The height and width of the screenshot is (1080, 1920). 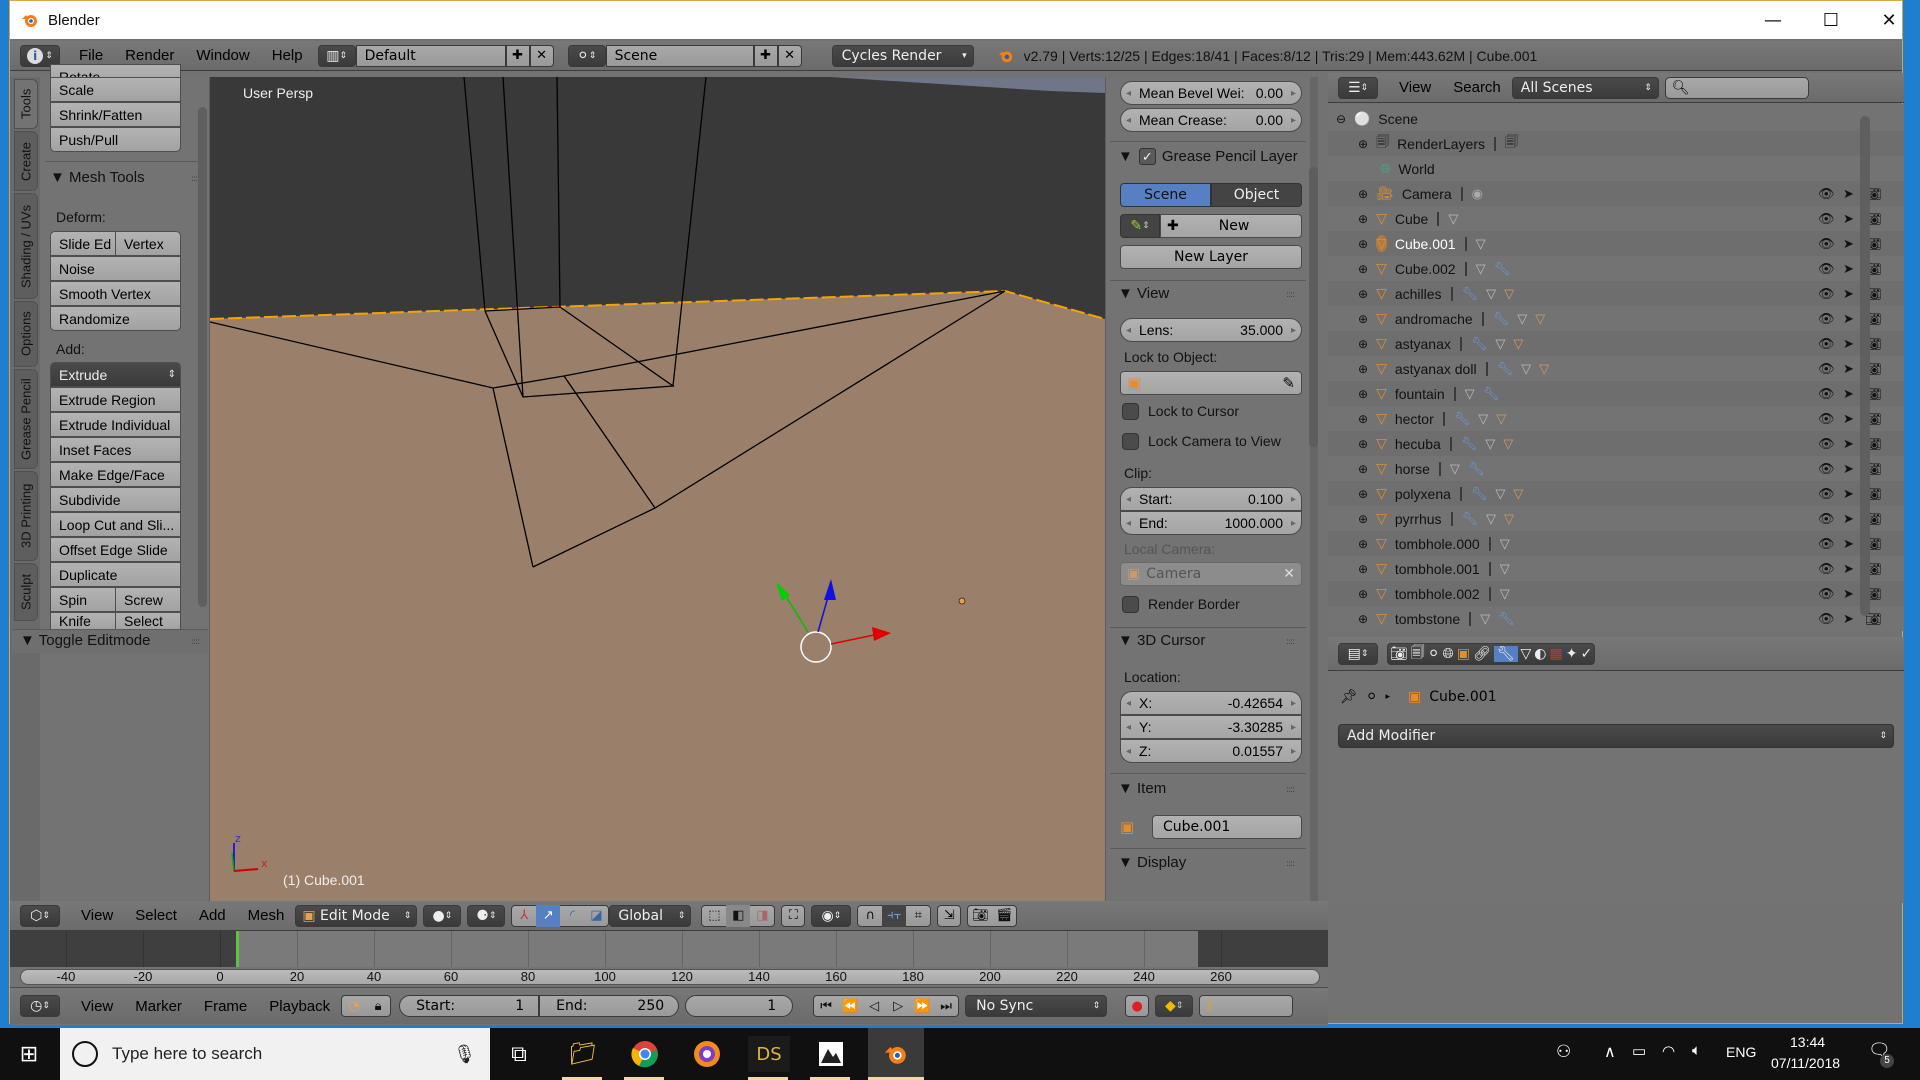 What do you see at coordinates (645, 1054) in the screenshot?
I see `taskbar-chrome` at bounding box center [645, 1054].